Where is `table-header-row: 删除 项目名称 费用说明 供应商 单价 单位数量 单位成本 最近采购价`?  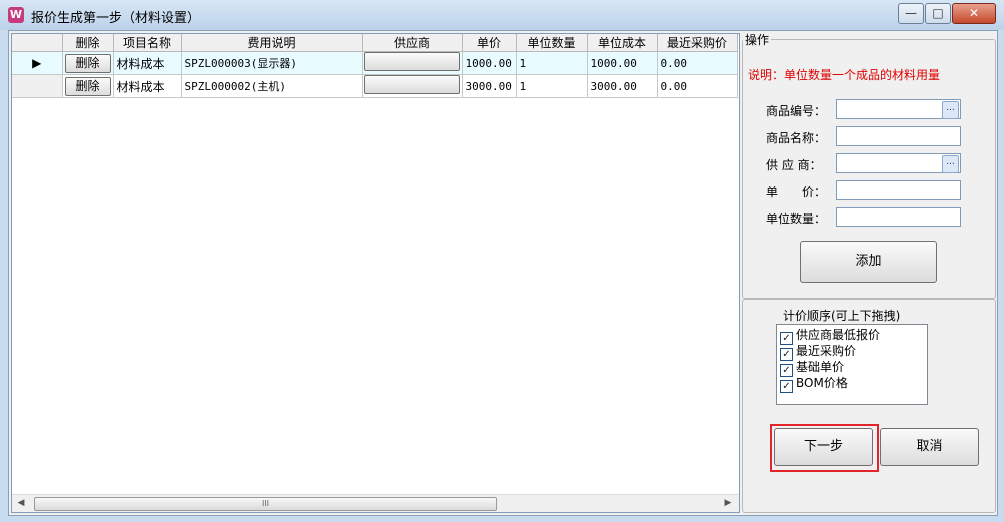 table-header-row: 删除 项目名称 费用说明 供应商 单价 单位数量 单位成本 最近采购价 is located at coordinates (375, 43).